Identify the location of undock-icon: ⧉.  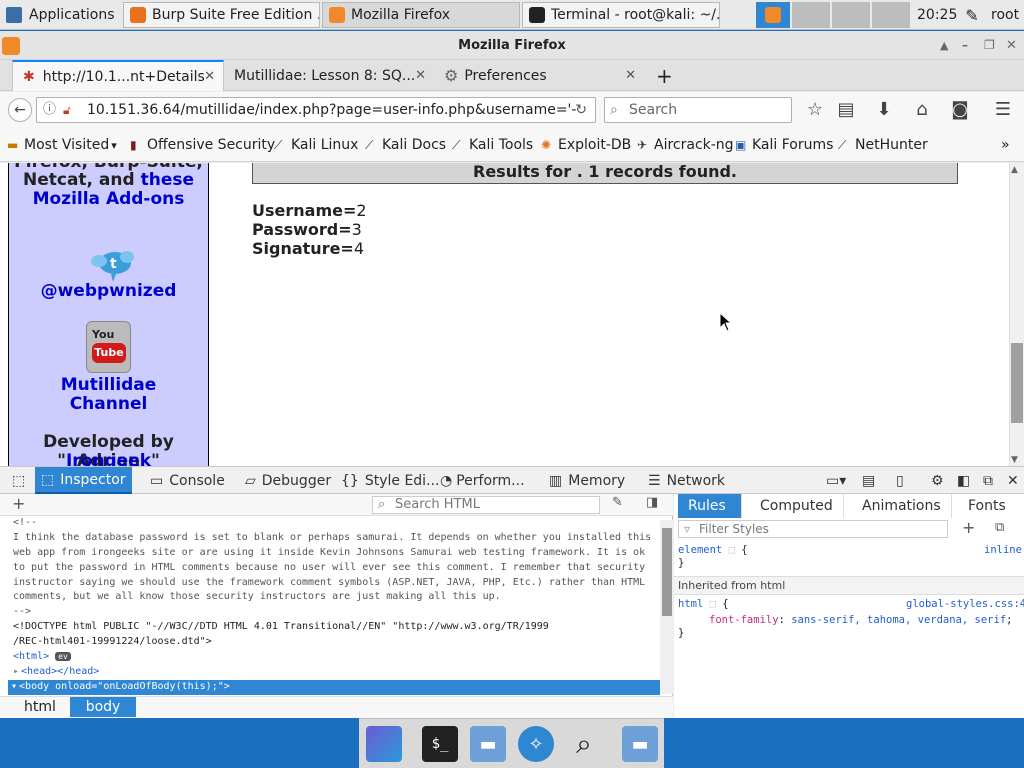
(988, 480).